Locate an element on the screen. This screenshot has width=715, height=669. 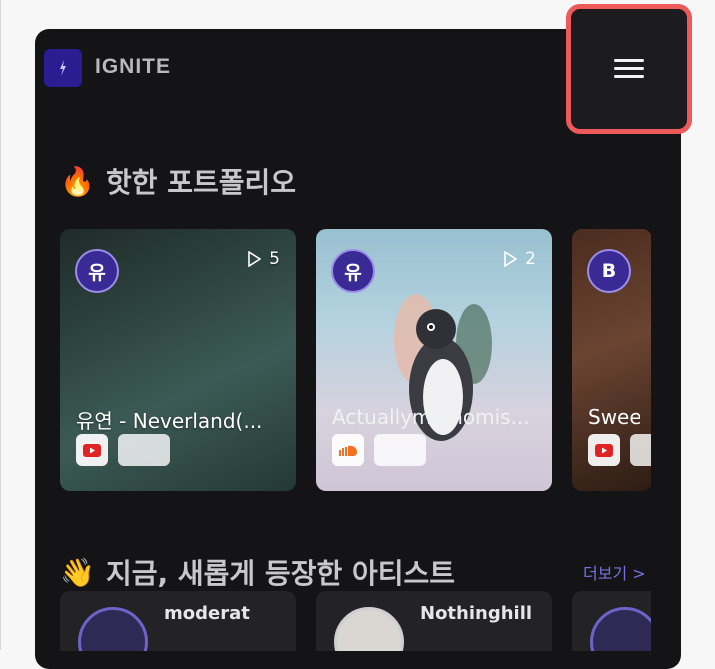
artist-card: moderat is located at coordinates (178, 621).